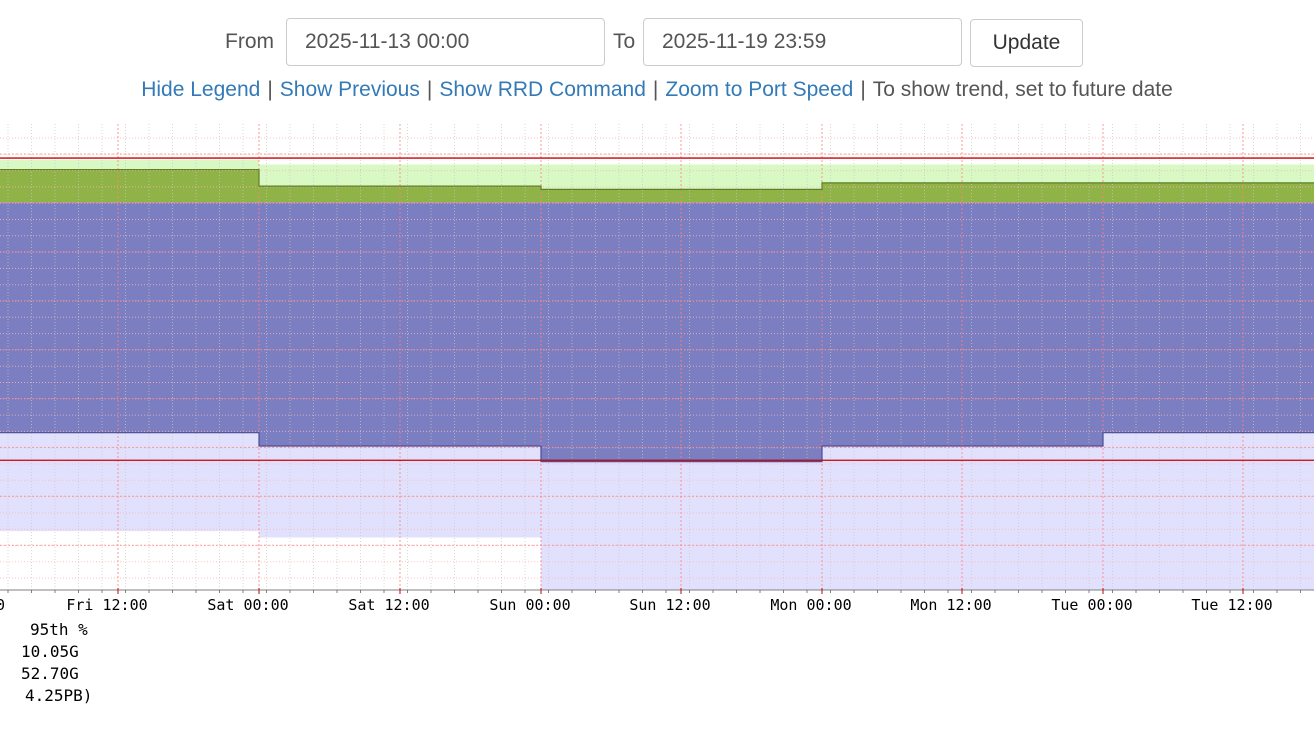 Image resolution: width=1314 pixels, height=739 pixels. I want to click on x-tick-label: Tue 12:00, so click(1231, 605).